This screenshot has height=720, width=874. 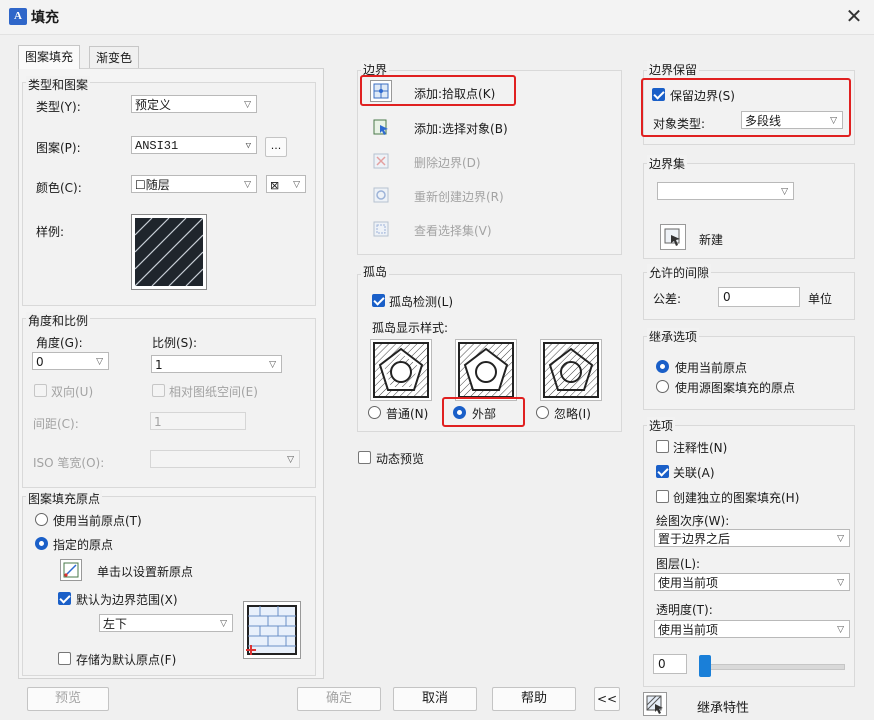 What do you see at coordinates (820, 299) in the screenshot?
I see `tolerance-unit-label: 单位` at bounding box center [820, 299].